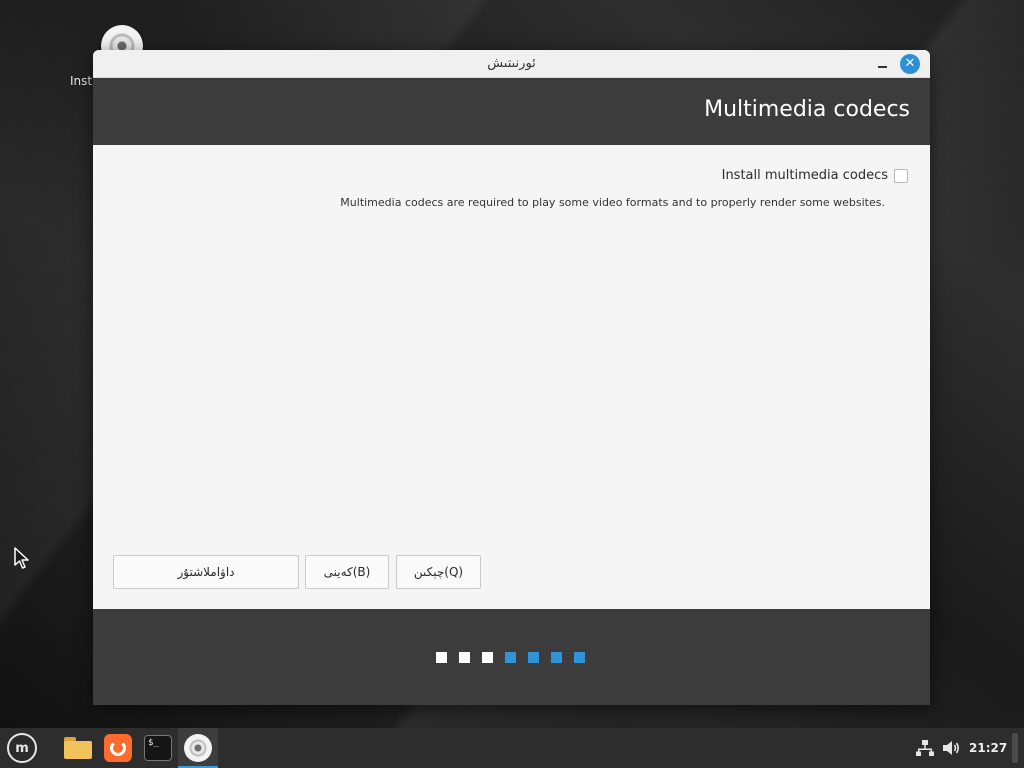 Image resolution: width=1024 pixels, height=768 pixels. I want to click on continue-button: داۋاملاشتۇر, so click(206, 572).